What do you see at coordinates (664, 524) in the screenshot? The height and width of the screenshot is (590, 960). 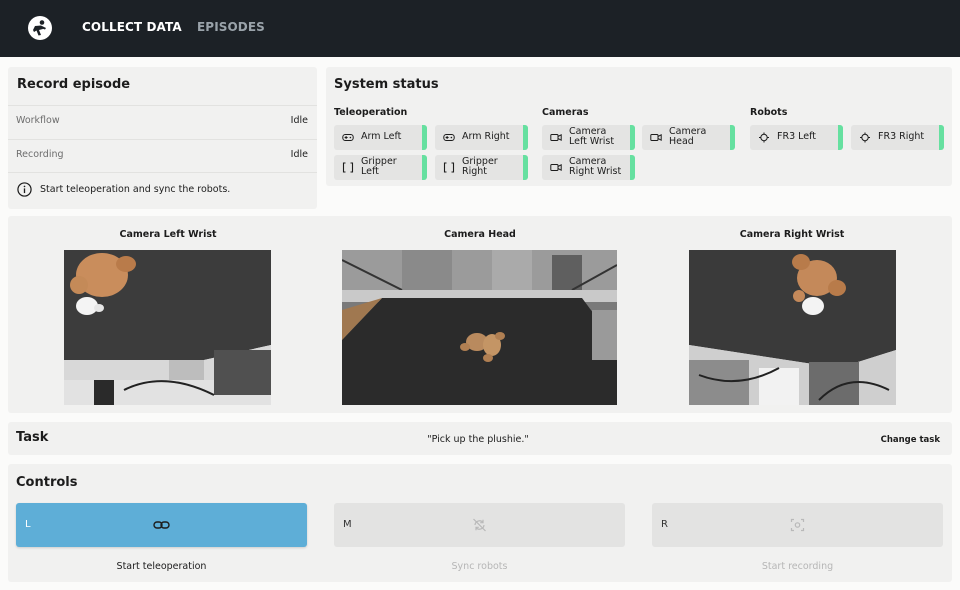 I see `shortcut-key: R` at bounding box center [664, 524].